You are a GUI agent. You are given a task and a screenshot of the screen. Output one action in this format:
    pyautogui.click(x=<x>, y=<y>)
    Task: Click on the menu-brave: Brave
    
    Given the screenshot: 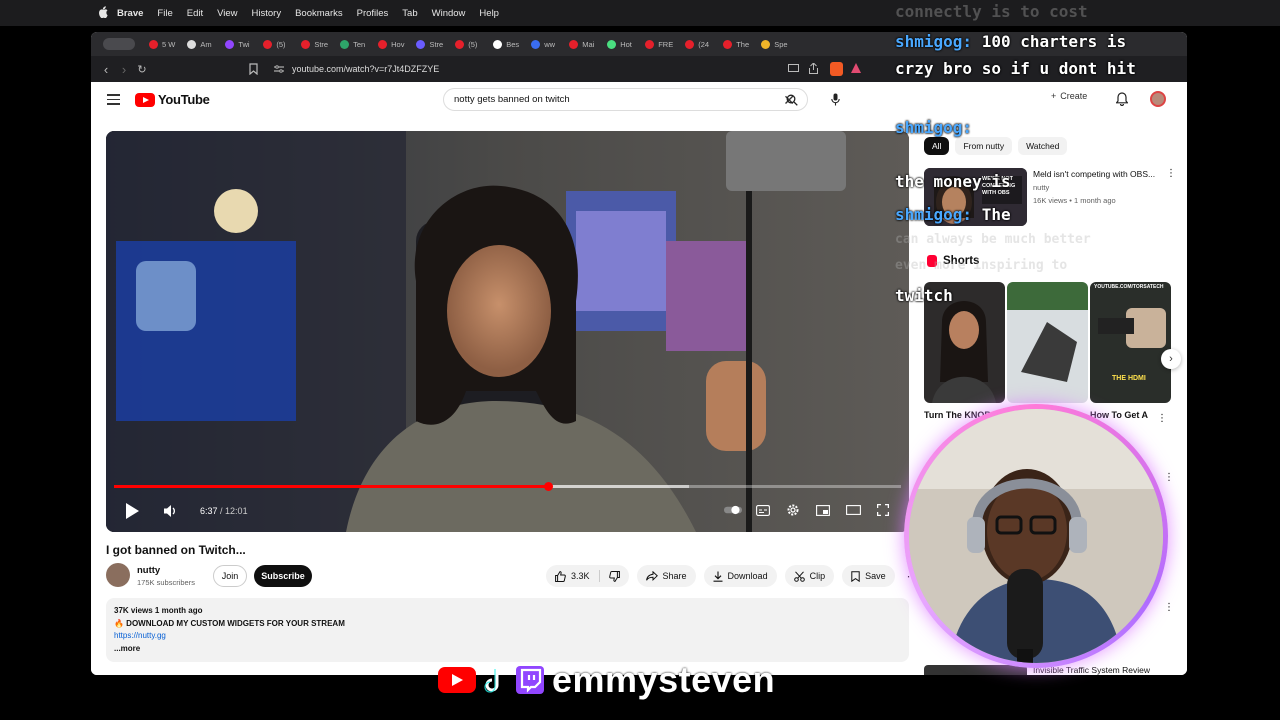 What is the action you would take?
    pyautogui.click(x=130, y=13)
    